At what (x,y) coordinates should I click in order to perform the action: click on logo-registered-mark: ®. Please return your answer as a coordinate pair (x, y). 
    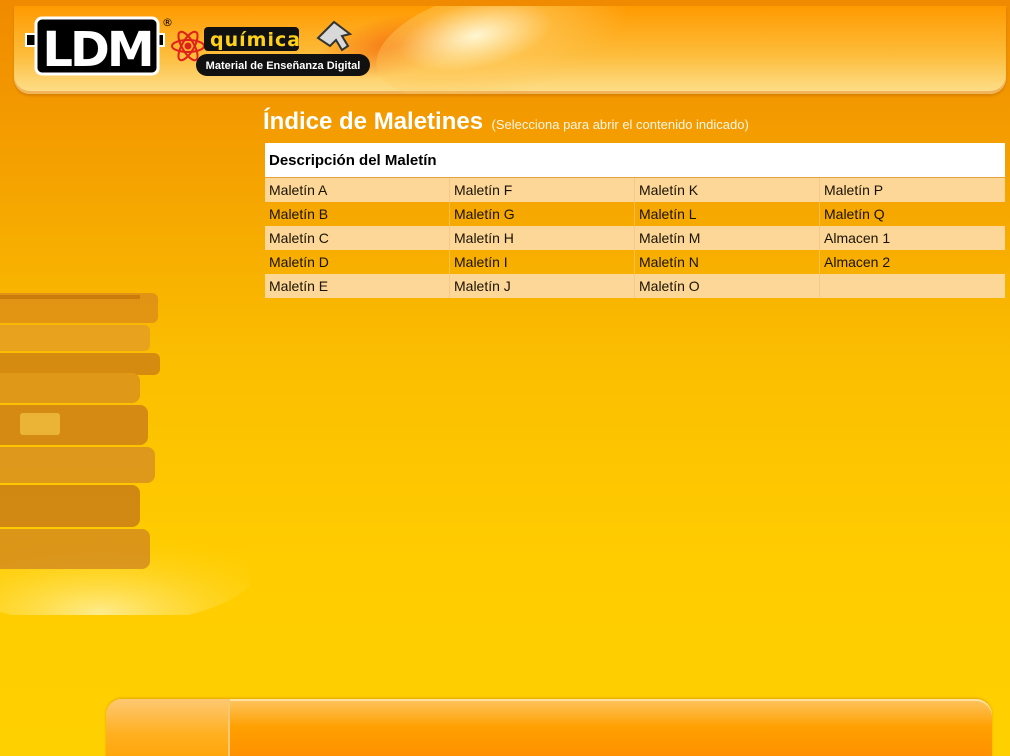
    Looking at the image, I should click on (167, 22).